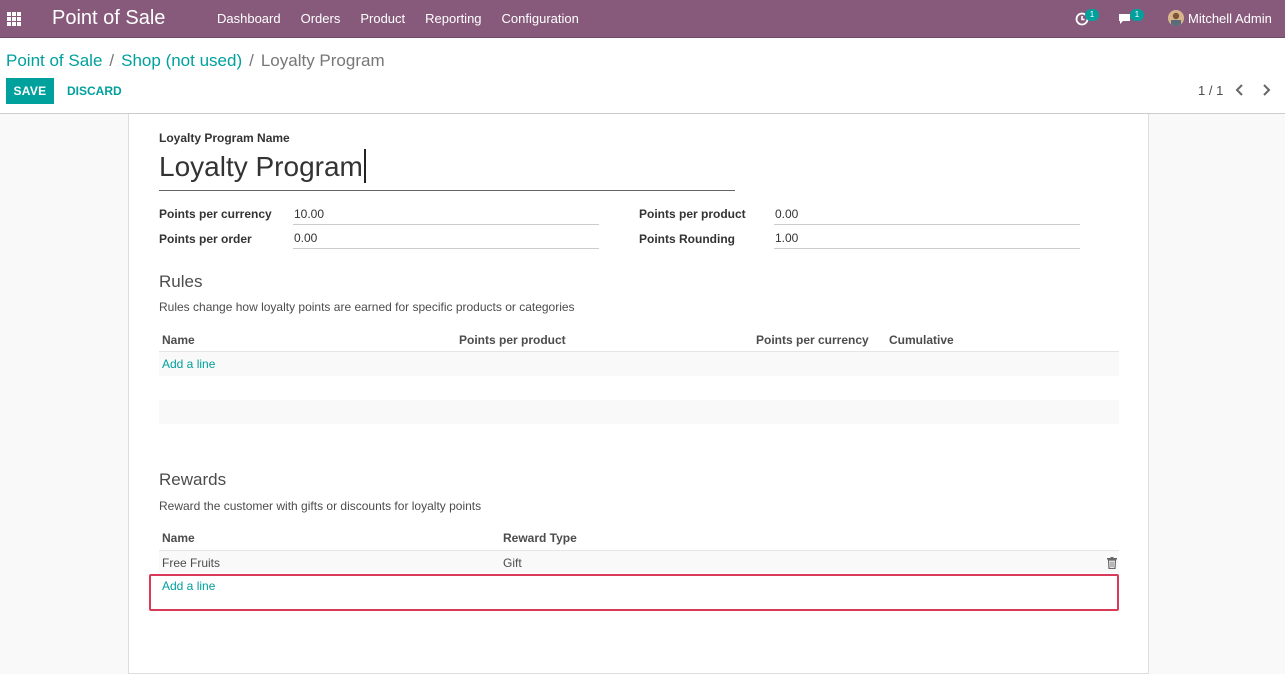 The image size is (1285, 674). What do you see at coordinates (921, 340) in the screenshot?
I see `rules-col-cumulative: Cumulative` at bounding box center [921, 340].